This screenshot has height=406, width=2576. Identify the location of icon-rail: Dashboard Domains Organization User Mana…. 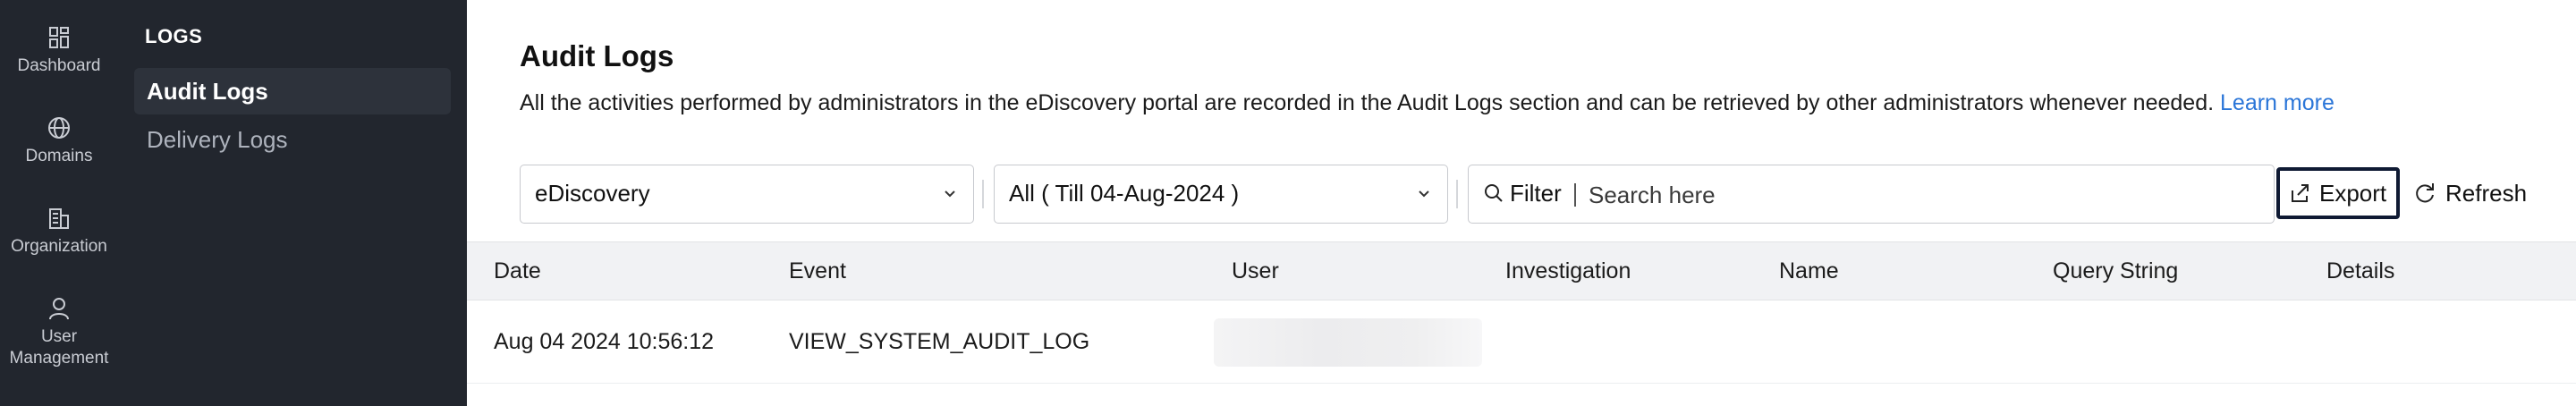
(59, 203).